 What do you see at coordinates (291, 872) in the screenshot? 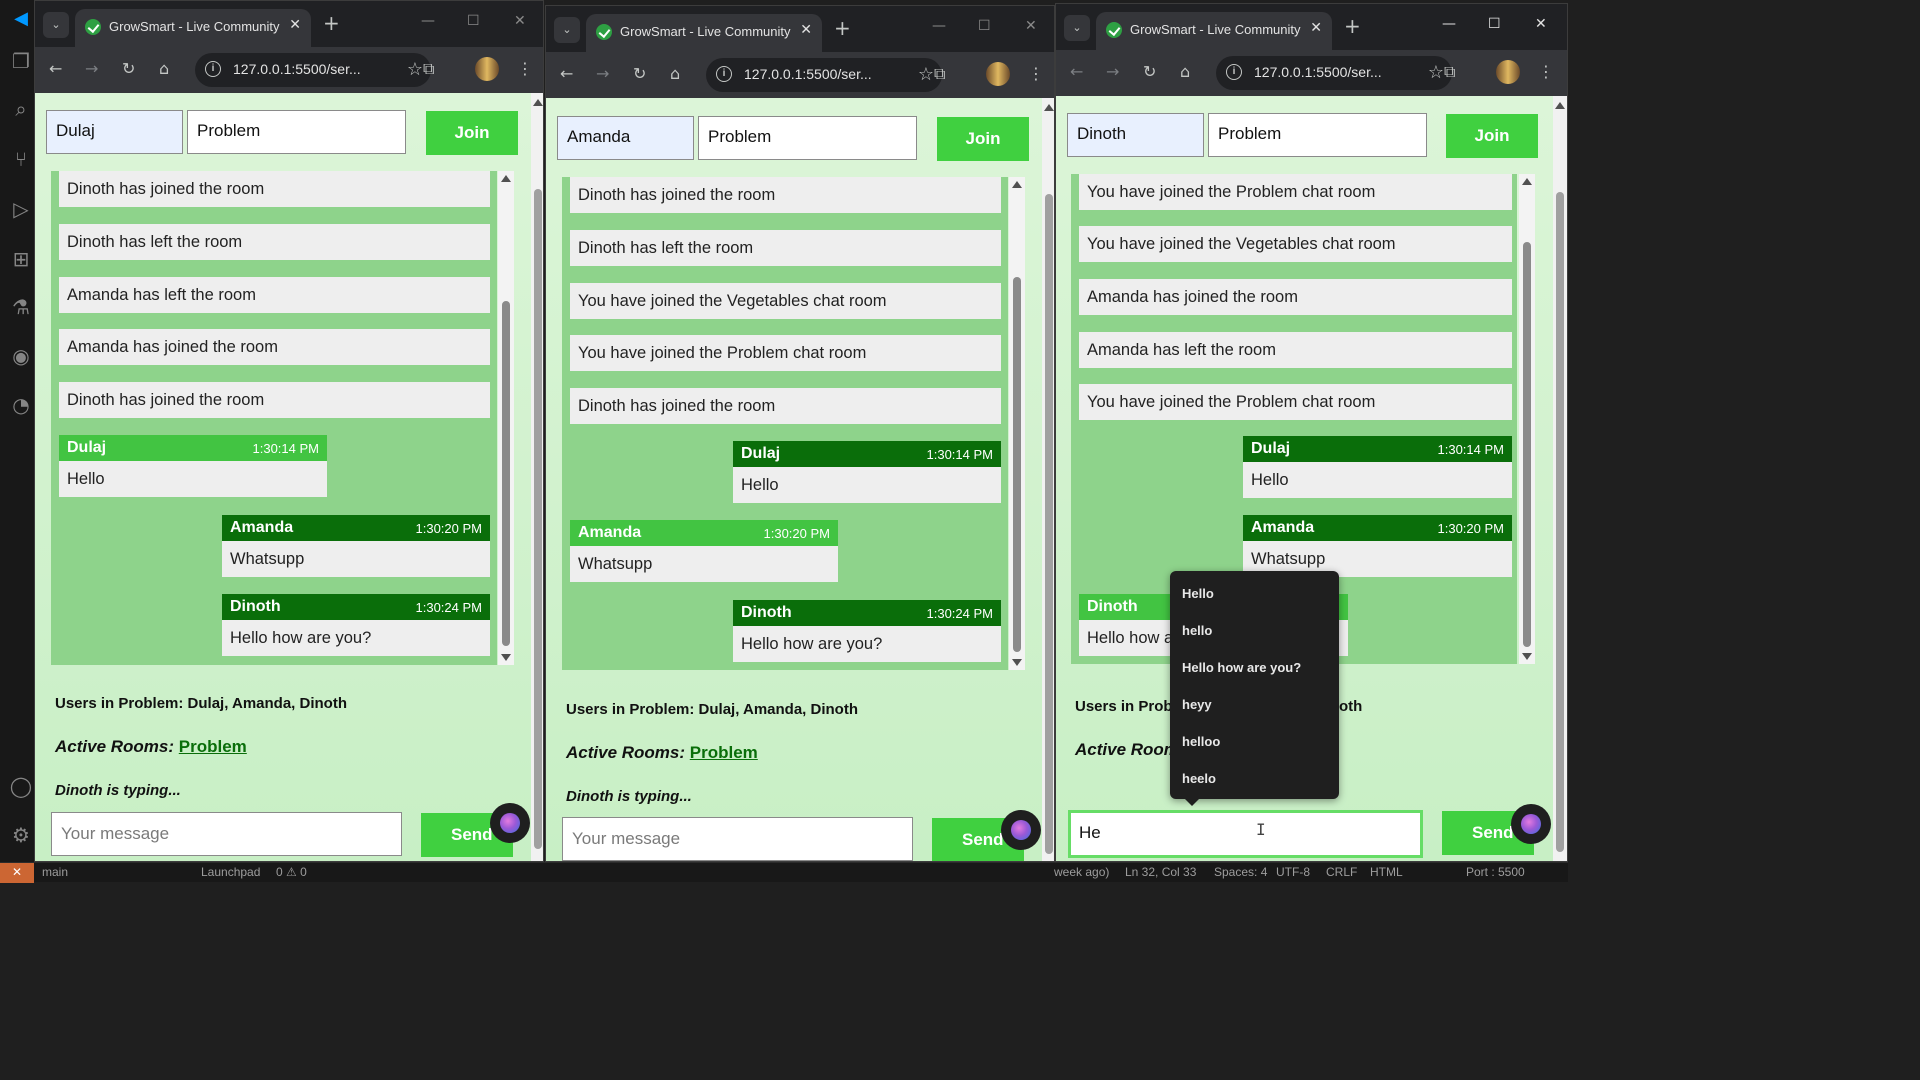
I see `problems-count: 0 ⚠ 0` at bounding box center [291, 872].